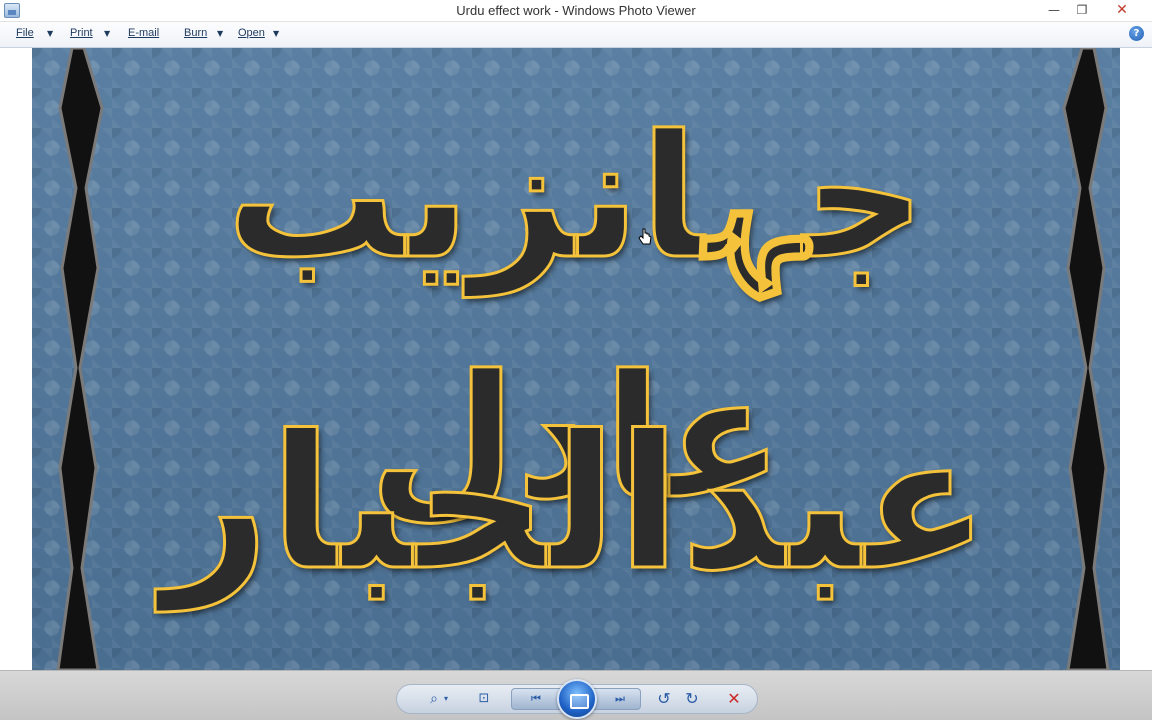 The image size is (1152, 720). I want to click on bottom-toolbar: ⌕ ▾ ⊡ ⏮ ⏭ ↺ ↻ ✕, so click(576, 695).